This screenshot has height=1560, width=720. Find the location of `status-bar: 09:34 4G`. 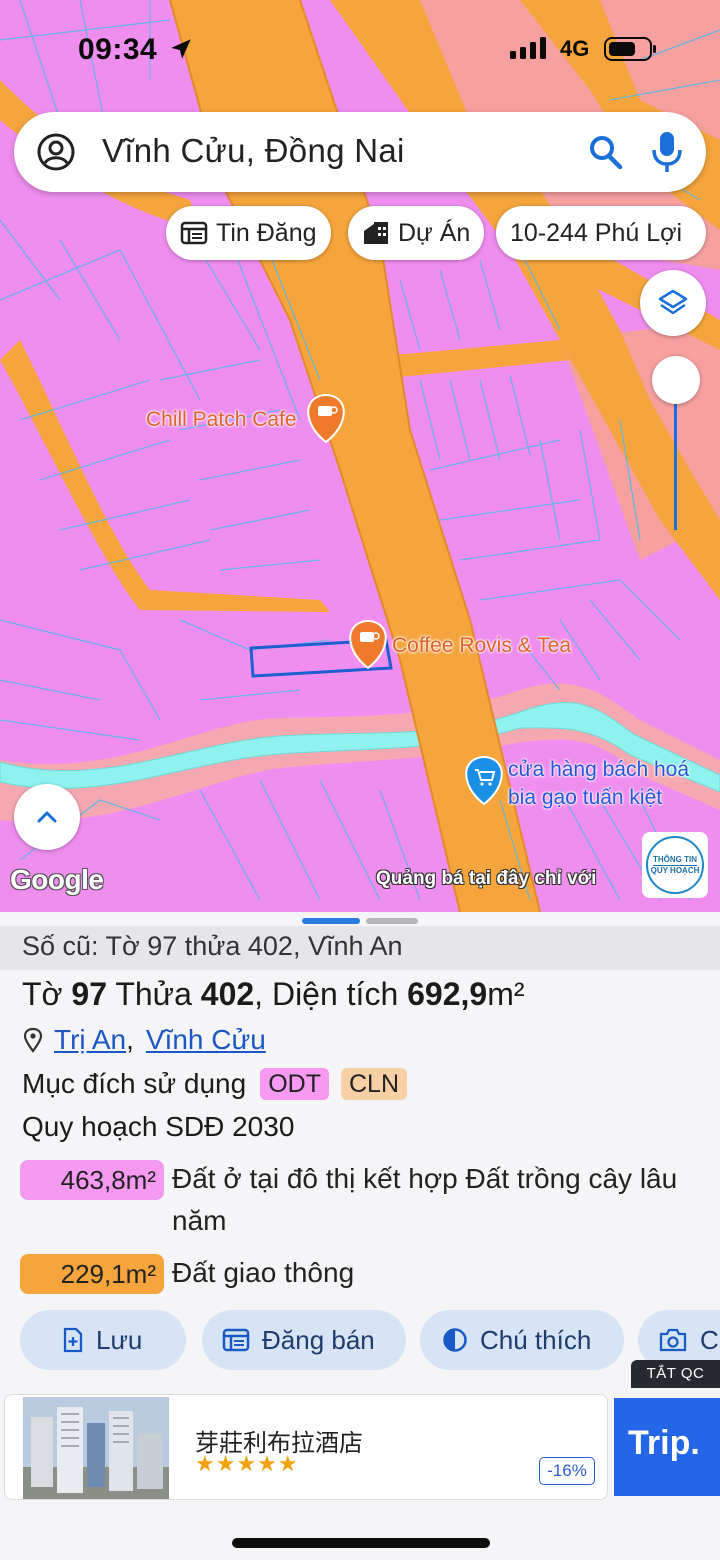

status-bar: 09:34 4G is located at coordinates (360, 50).